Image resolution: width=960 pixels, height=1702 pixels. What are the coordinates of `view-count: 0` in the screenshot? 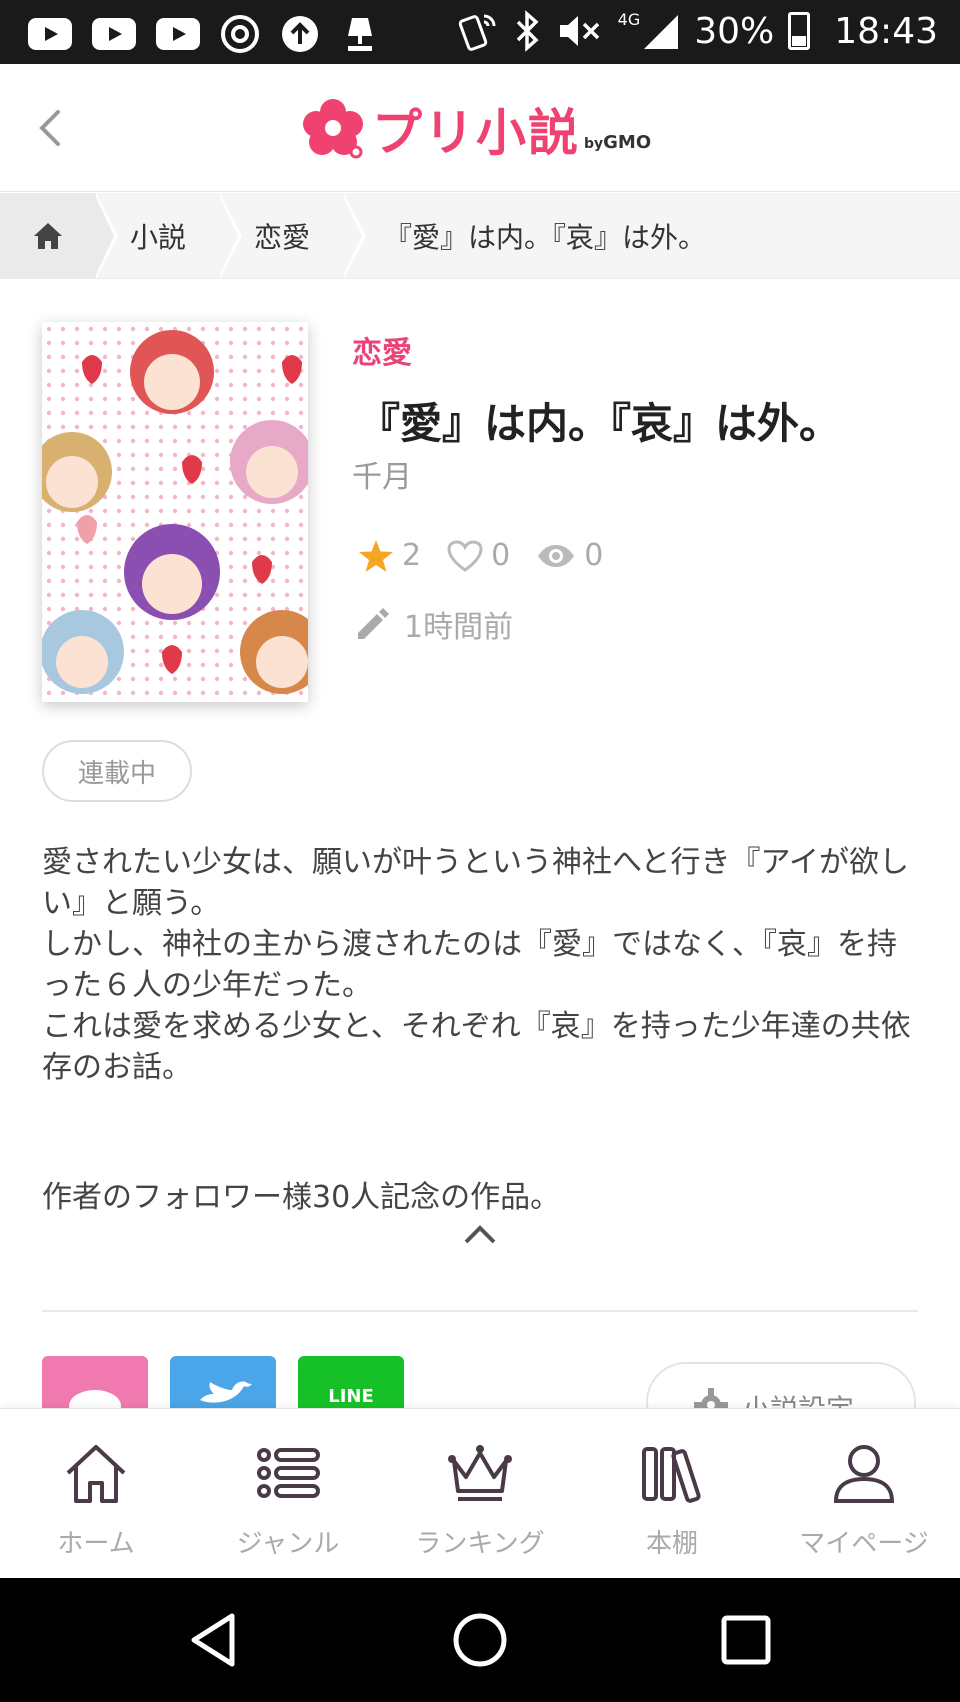 It's located at (569, 555).